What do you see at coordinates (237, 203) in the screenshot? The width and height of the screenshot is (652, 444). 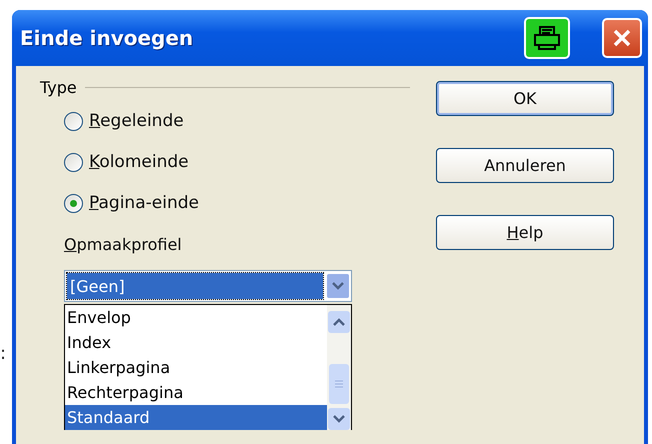 I see `radio-option: Pagina-einde` at bounding box center [237, 203].